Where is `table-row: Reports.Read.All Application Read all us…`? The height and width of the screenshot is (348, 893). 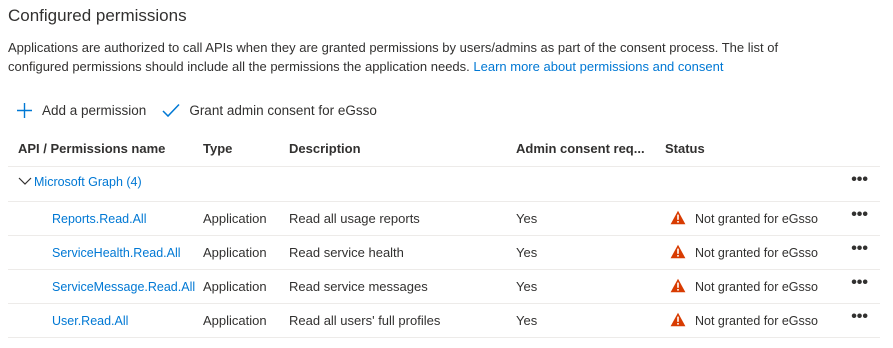
table-row: Reports.Read.All Application Read all us… is located at coordinates (444, 219).